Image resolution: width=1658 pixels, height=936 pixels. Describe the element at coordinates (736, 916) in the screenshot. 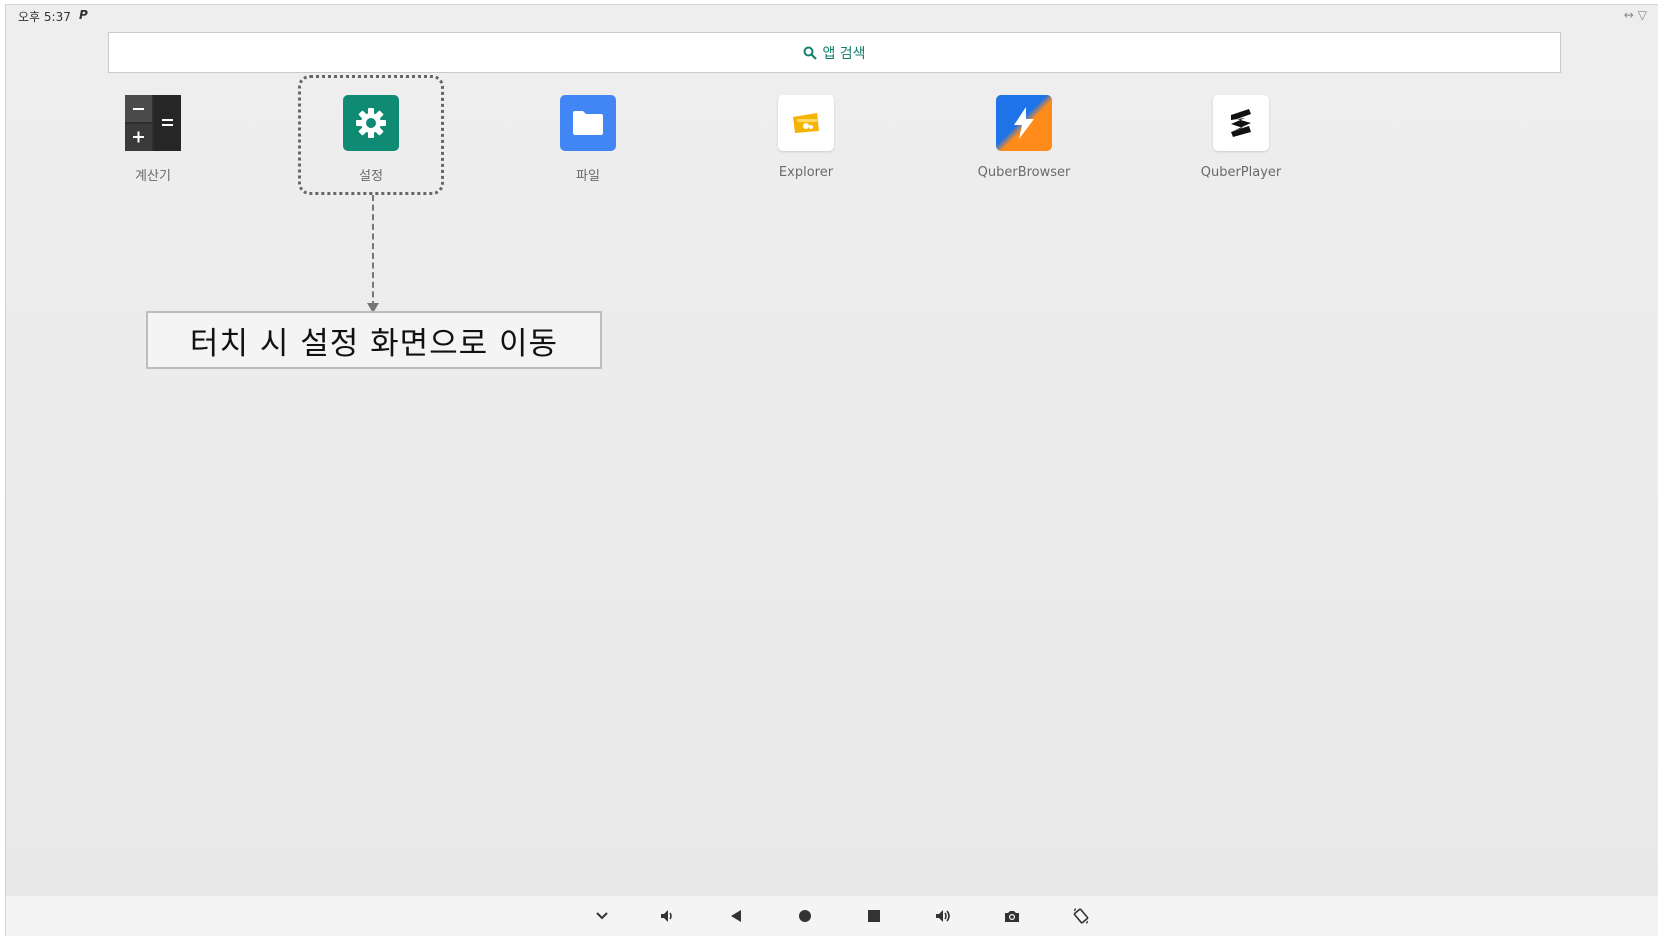

I see `back-icon` at that location.